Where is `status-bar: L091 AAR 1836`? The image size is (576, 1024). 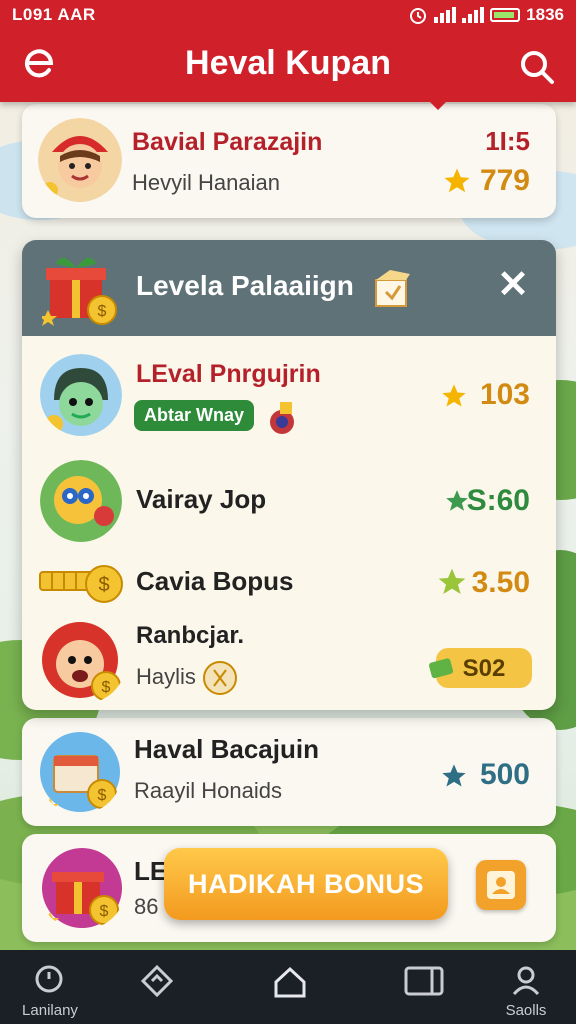 status-bar: L091 AAR 1836 is located at coordinates (288, 15).